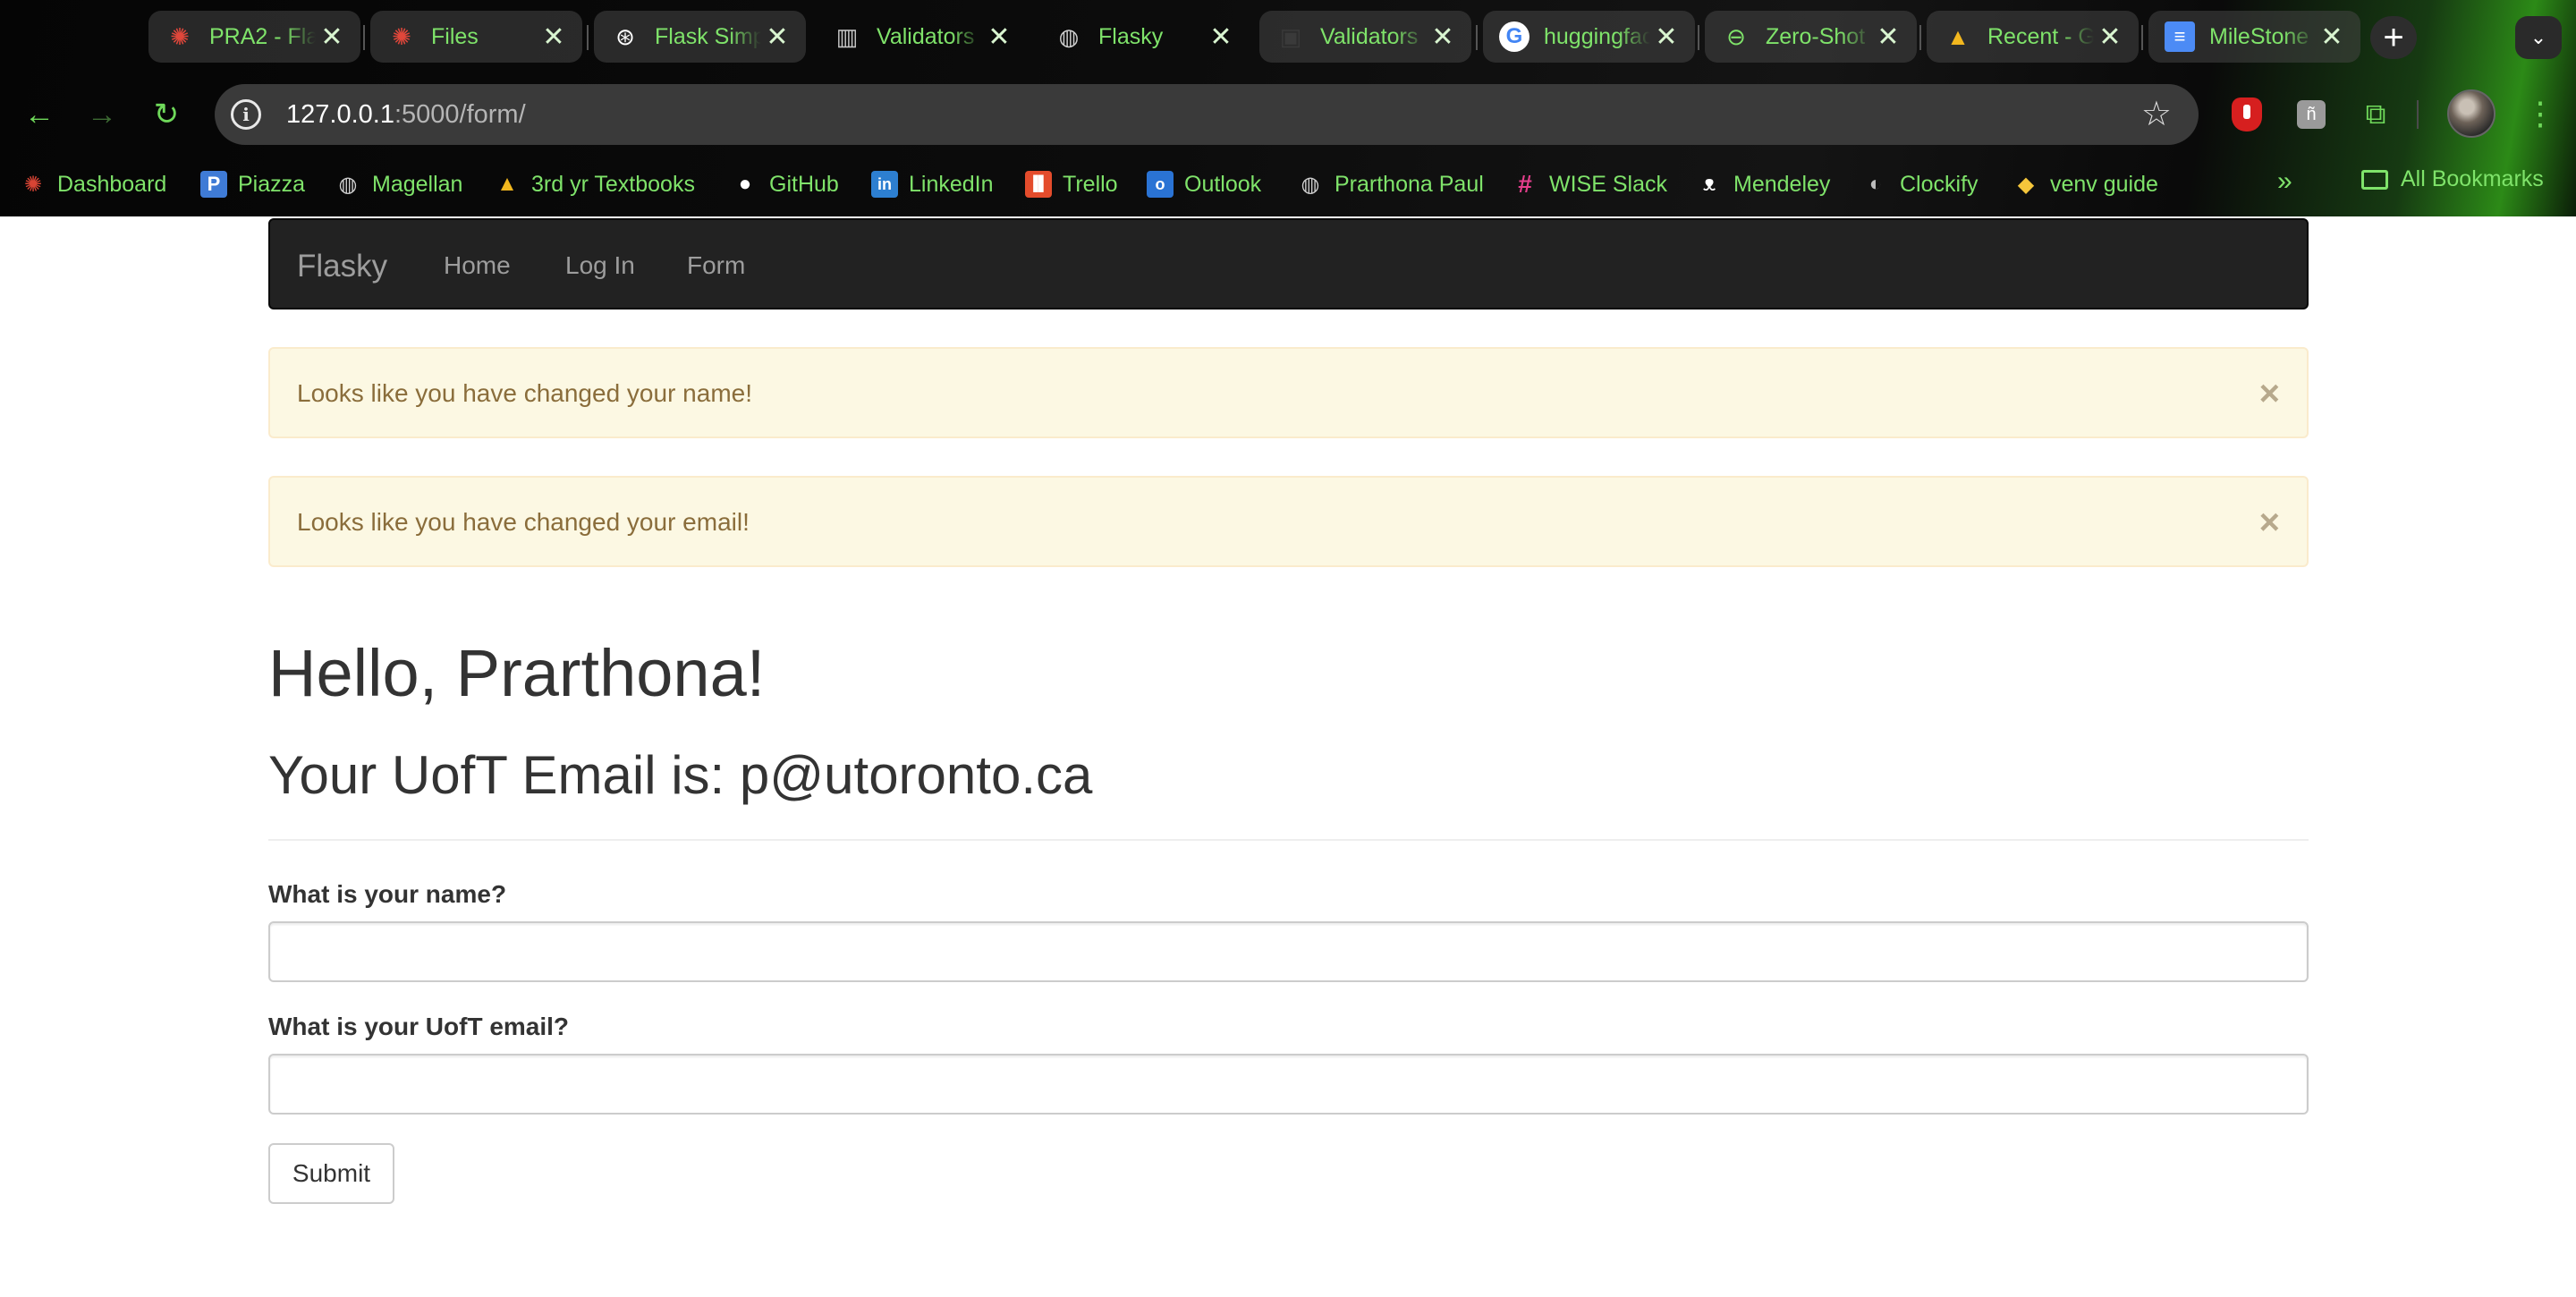  What do you see at coordinates (340, 114) in the screenshot?
I see `url-host: 127.0.0.1` at bounding box center [340, 114].